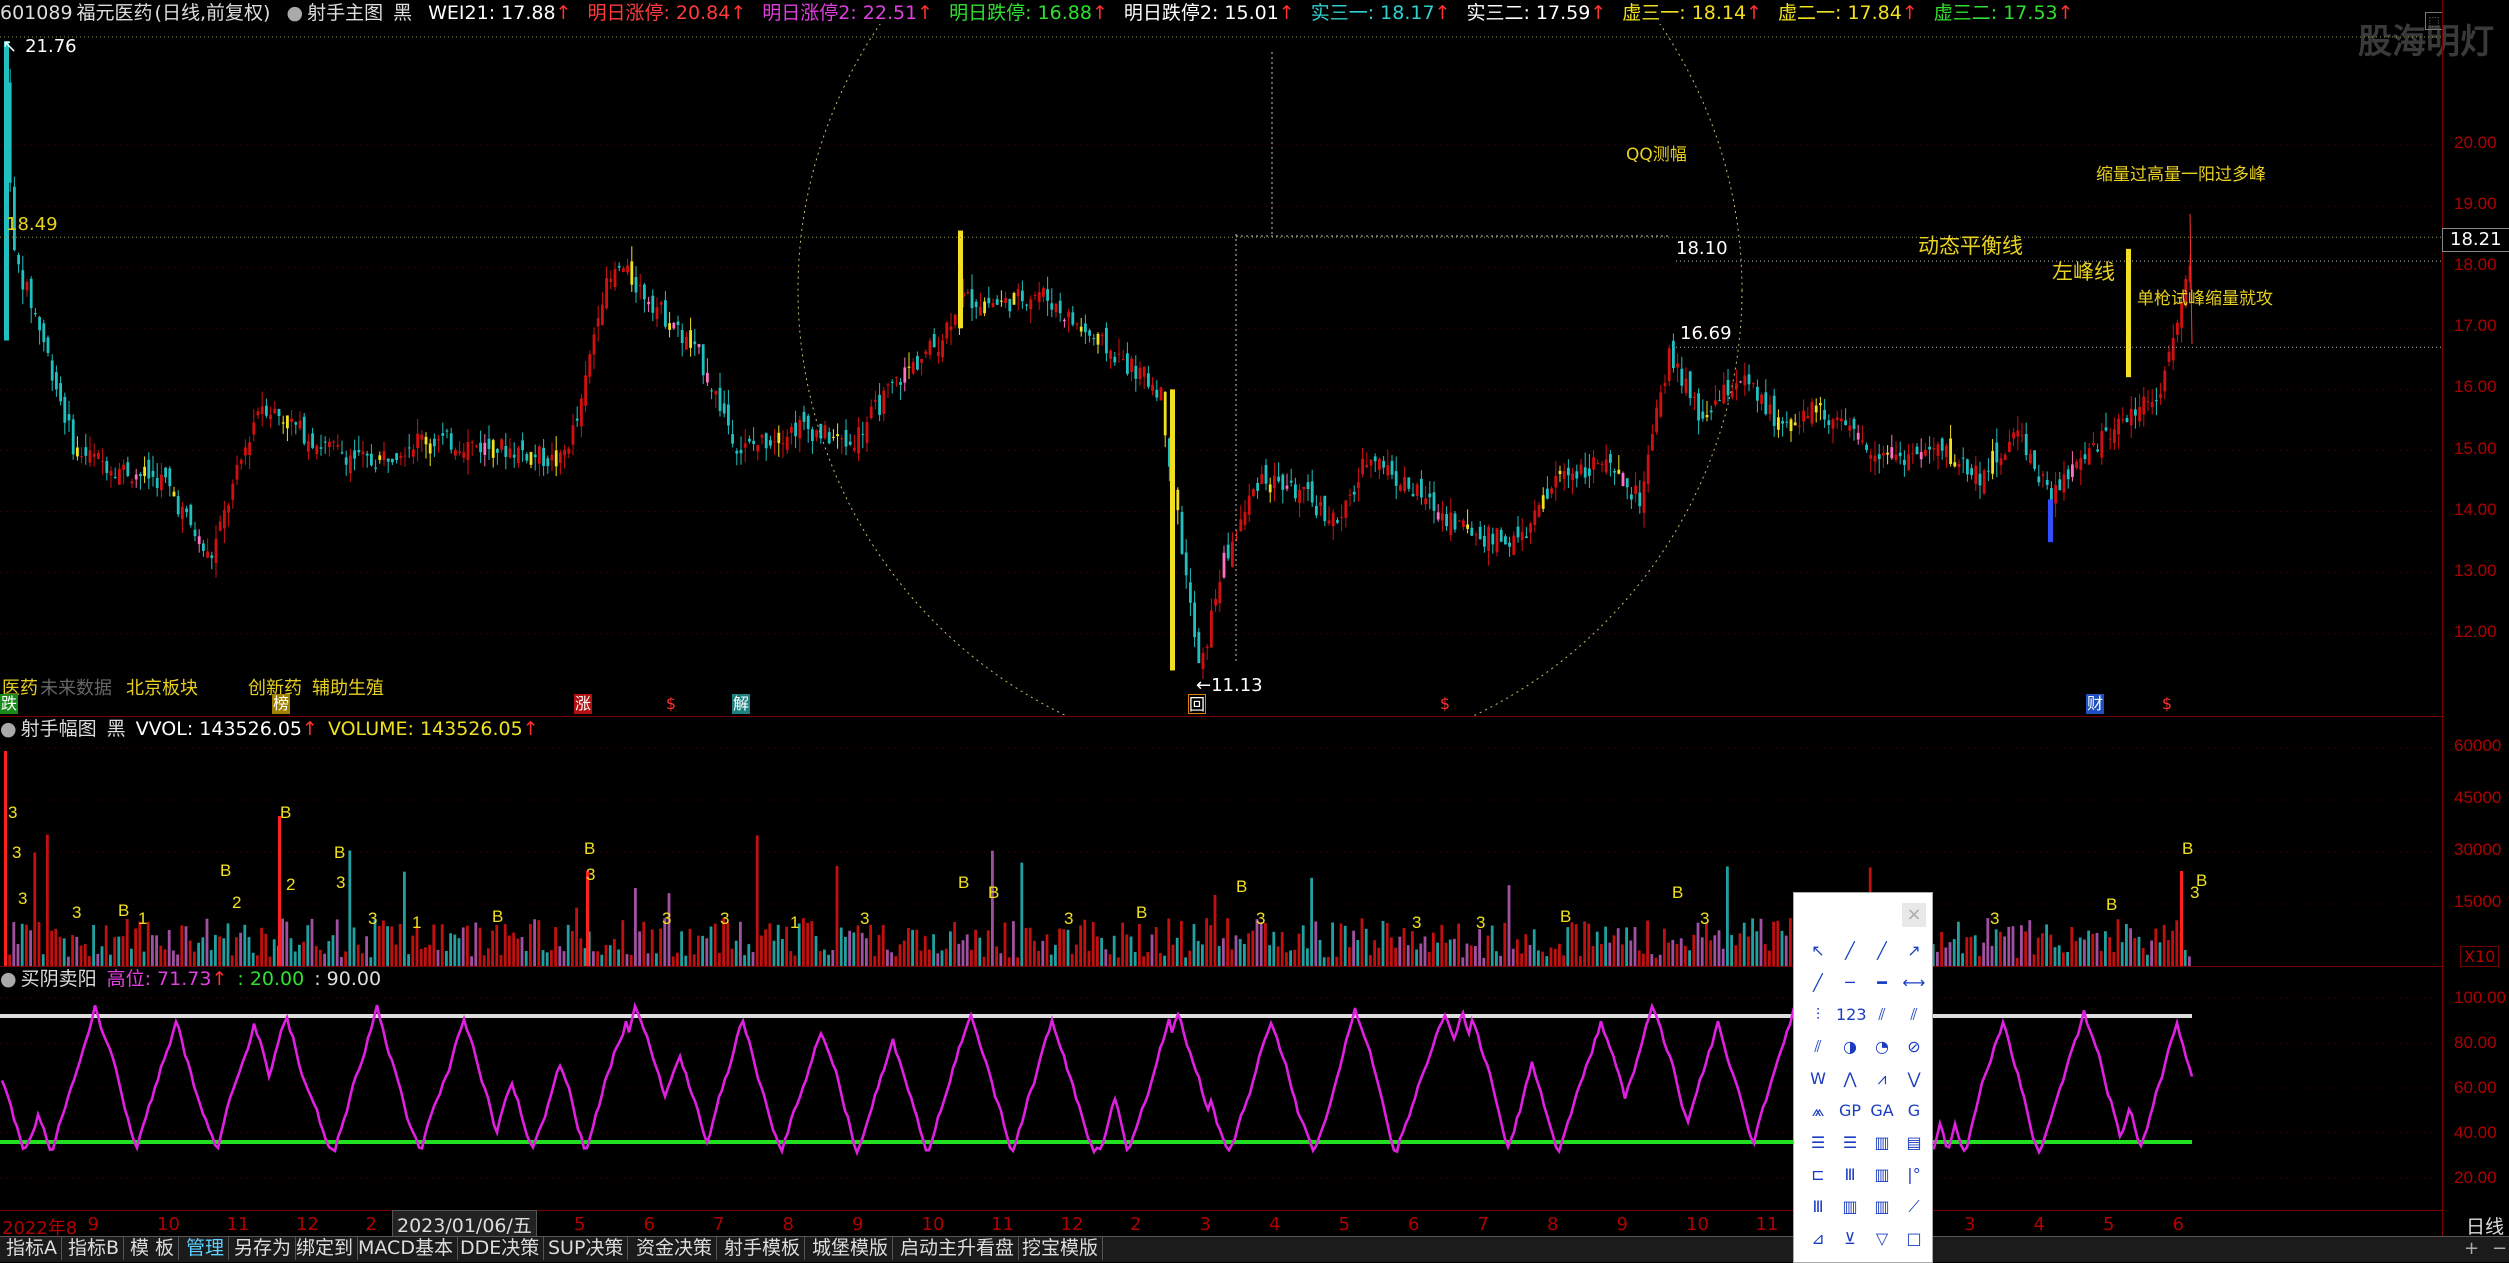  Describe the element at coordinates (958, 1248) in the screenshot. I see `toolbar-button-12: 启动主升看盘` at that location.